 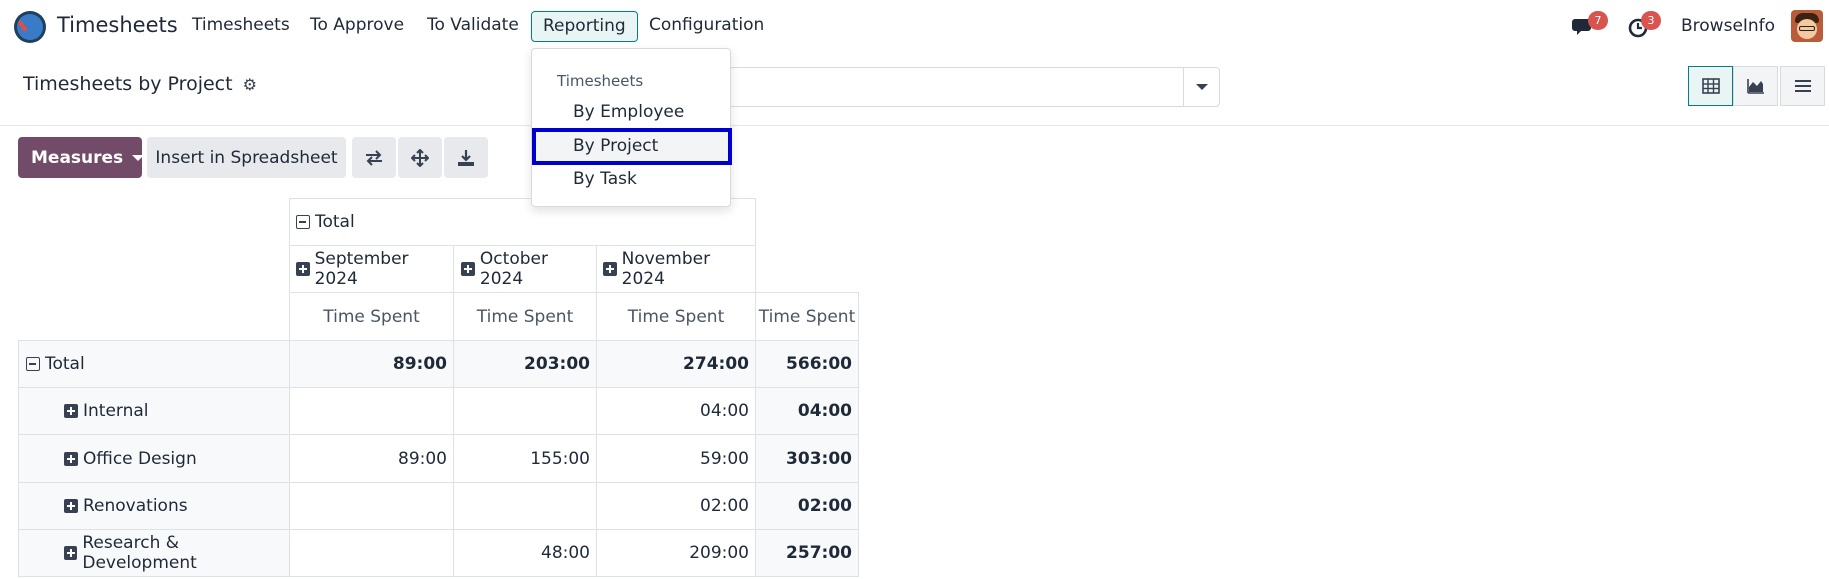 I want to click on area-chart-icon, so click(x=1755, y=86).